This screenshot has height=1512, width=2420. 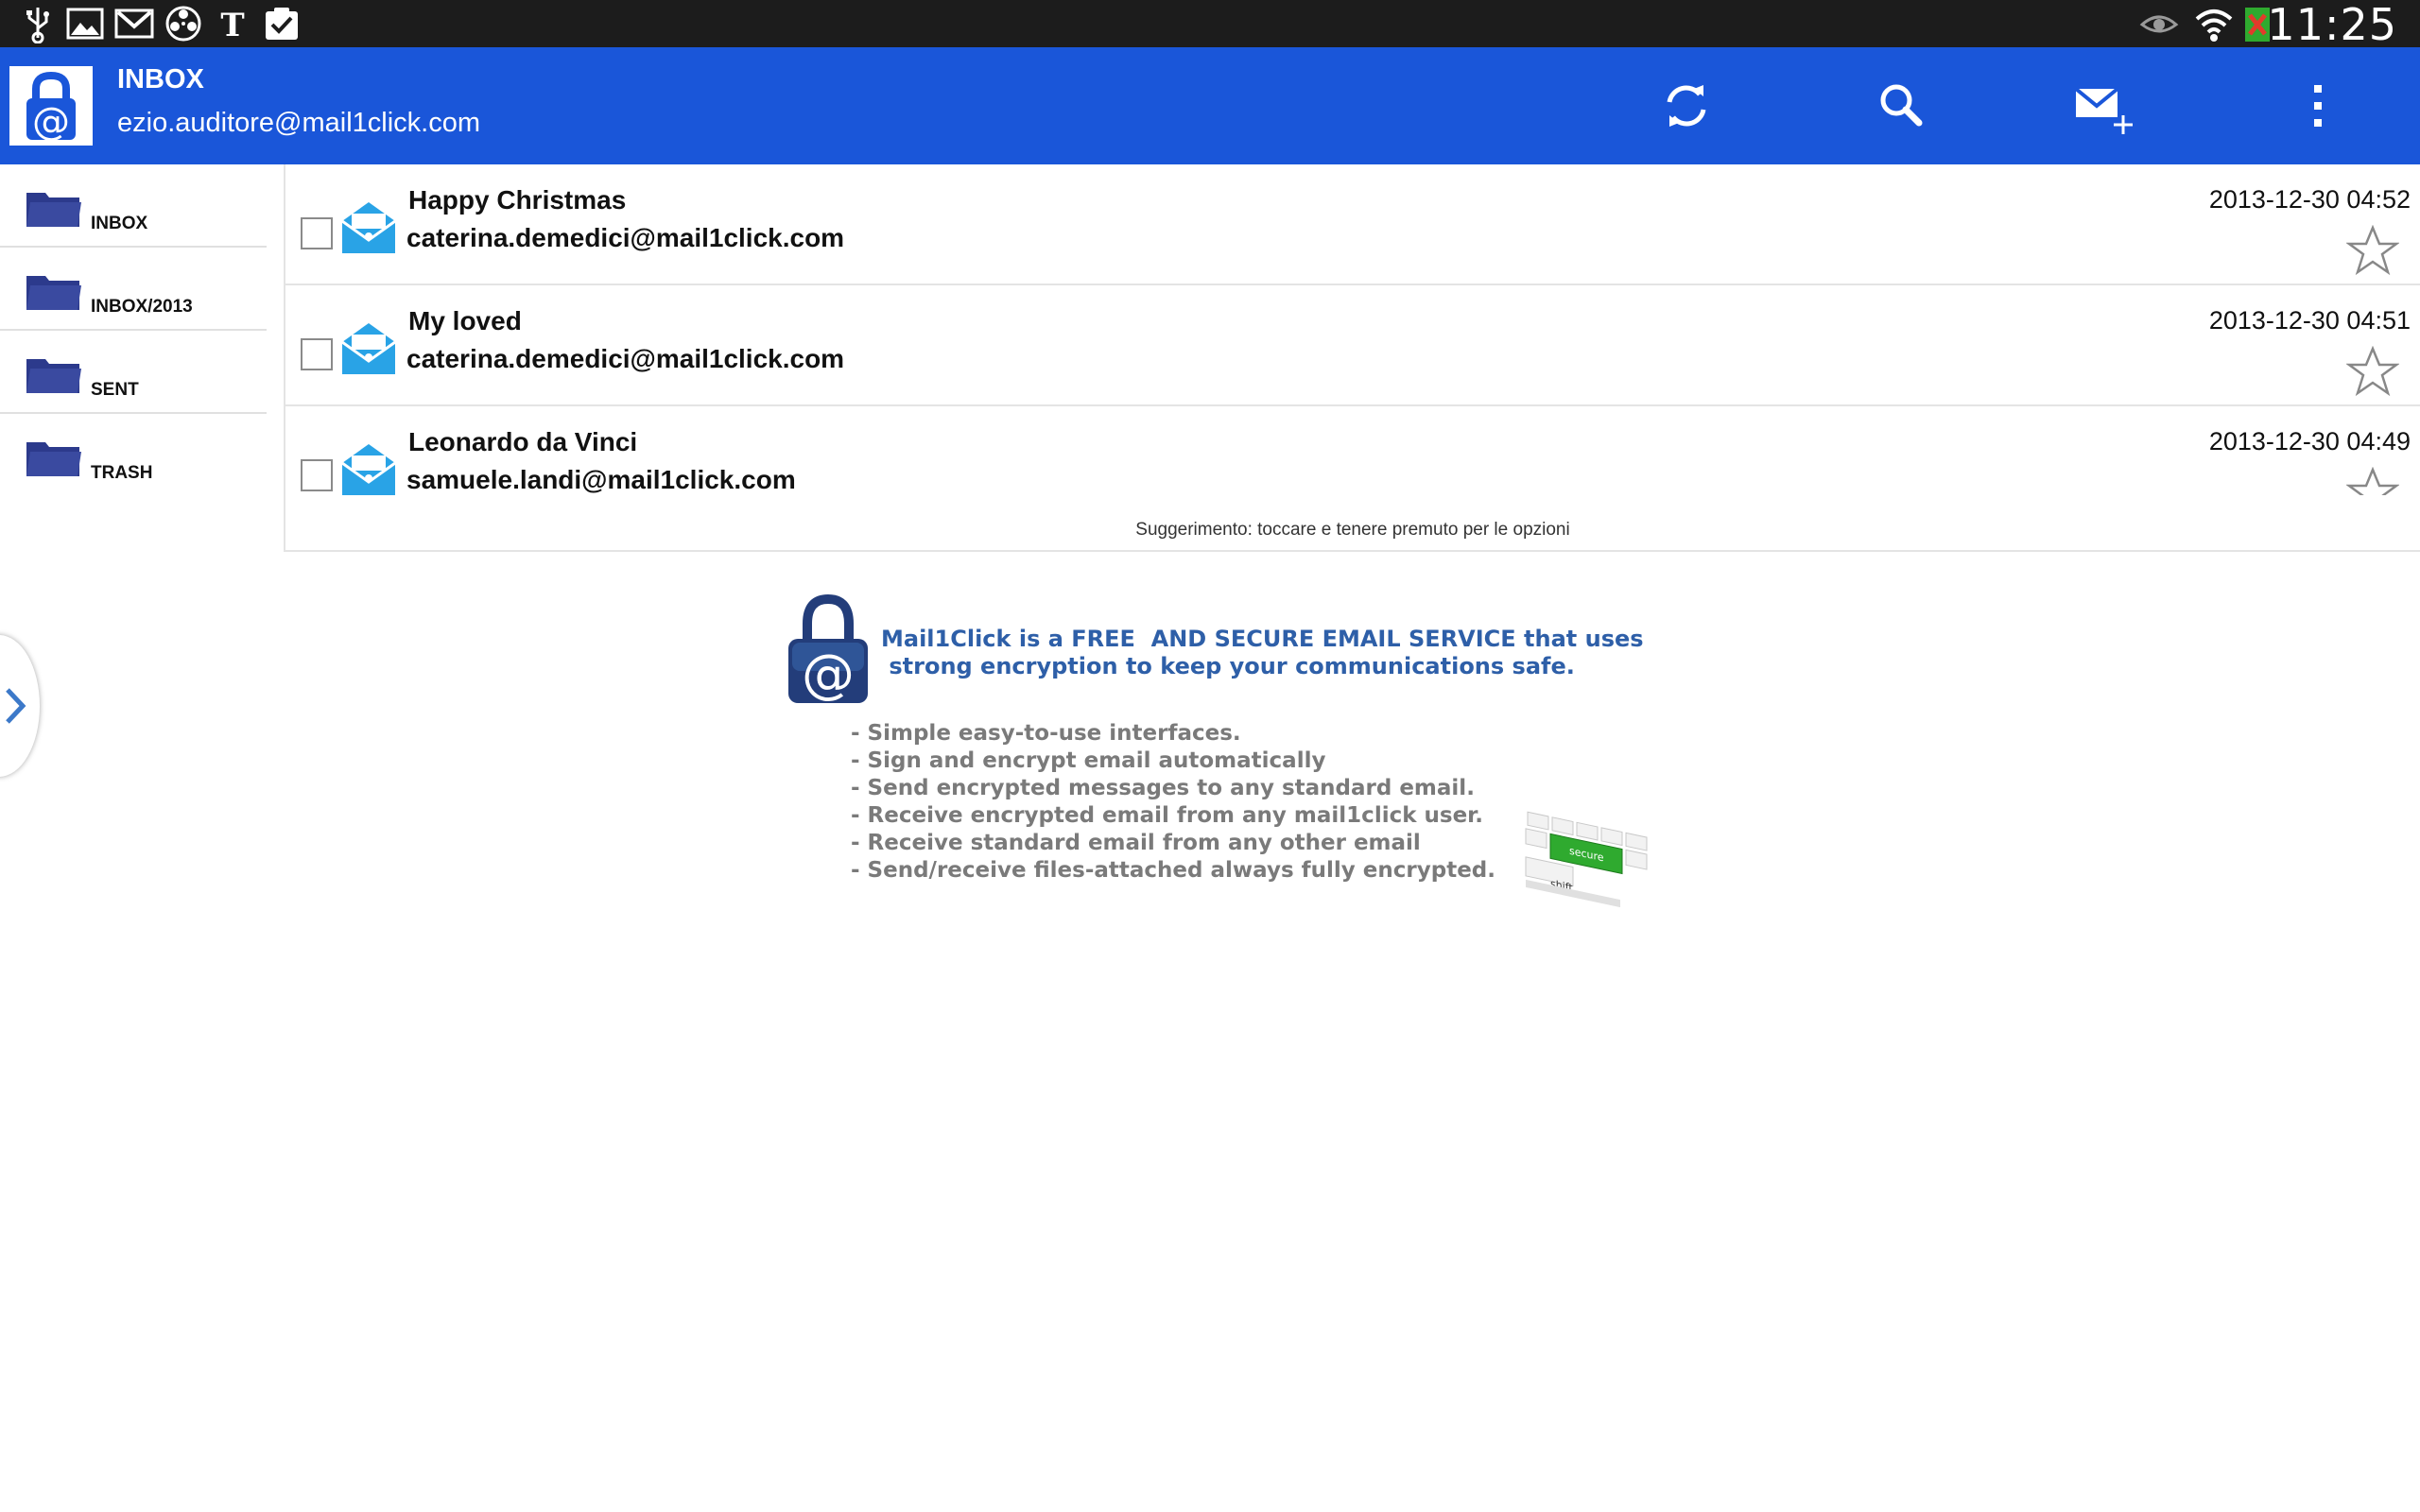 I want to click on svg-text: T, so click(x=232, y=25).